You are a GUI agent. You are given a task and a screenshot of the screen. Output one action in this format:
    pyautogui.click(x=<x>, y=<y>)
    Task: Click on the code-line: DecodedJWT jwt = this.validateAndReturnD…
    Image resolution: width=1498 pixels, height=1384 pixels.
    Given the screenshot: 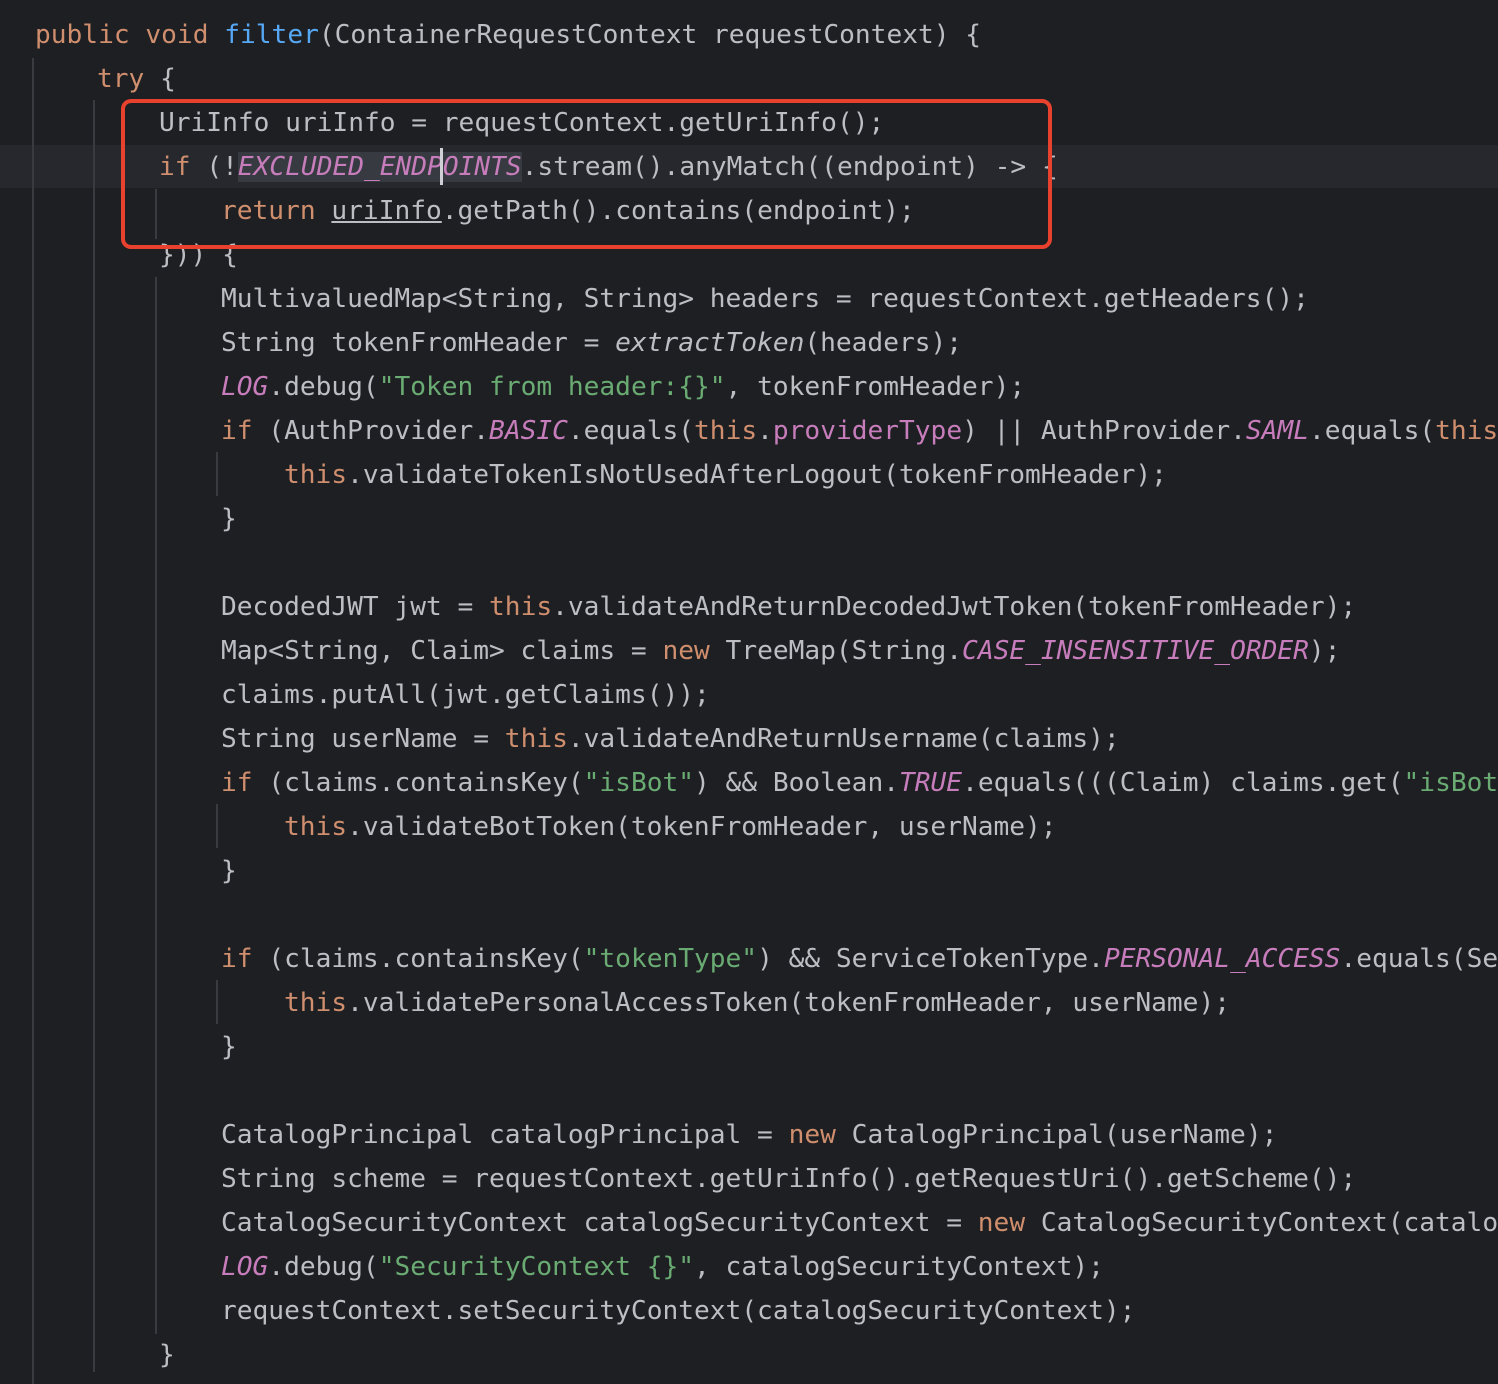 What is the action you would take?
    pyautogui.click(x=749, y=607)
    